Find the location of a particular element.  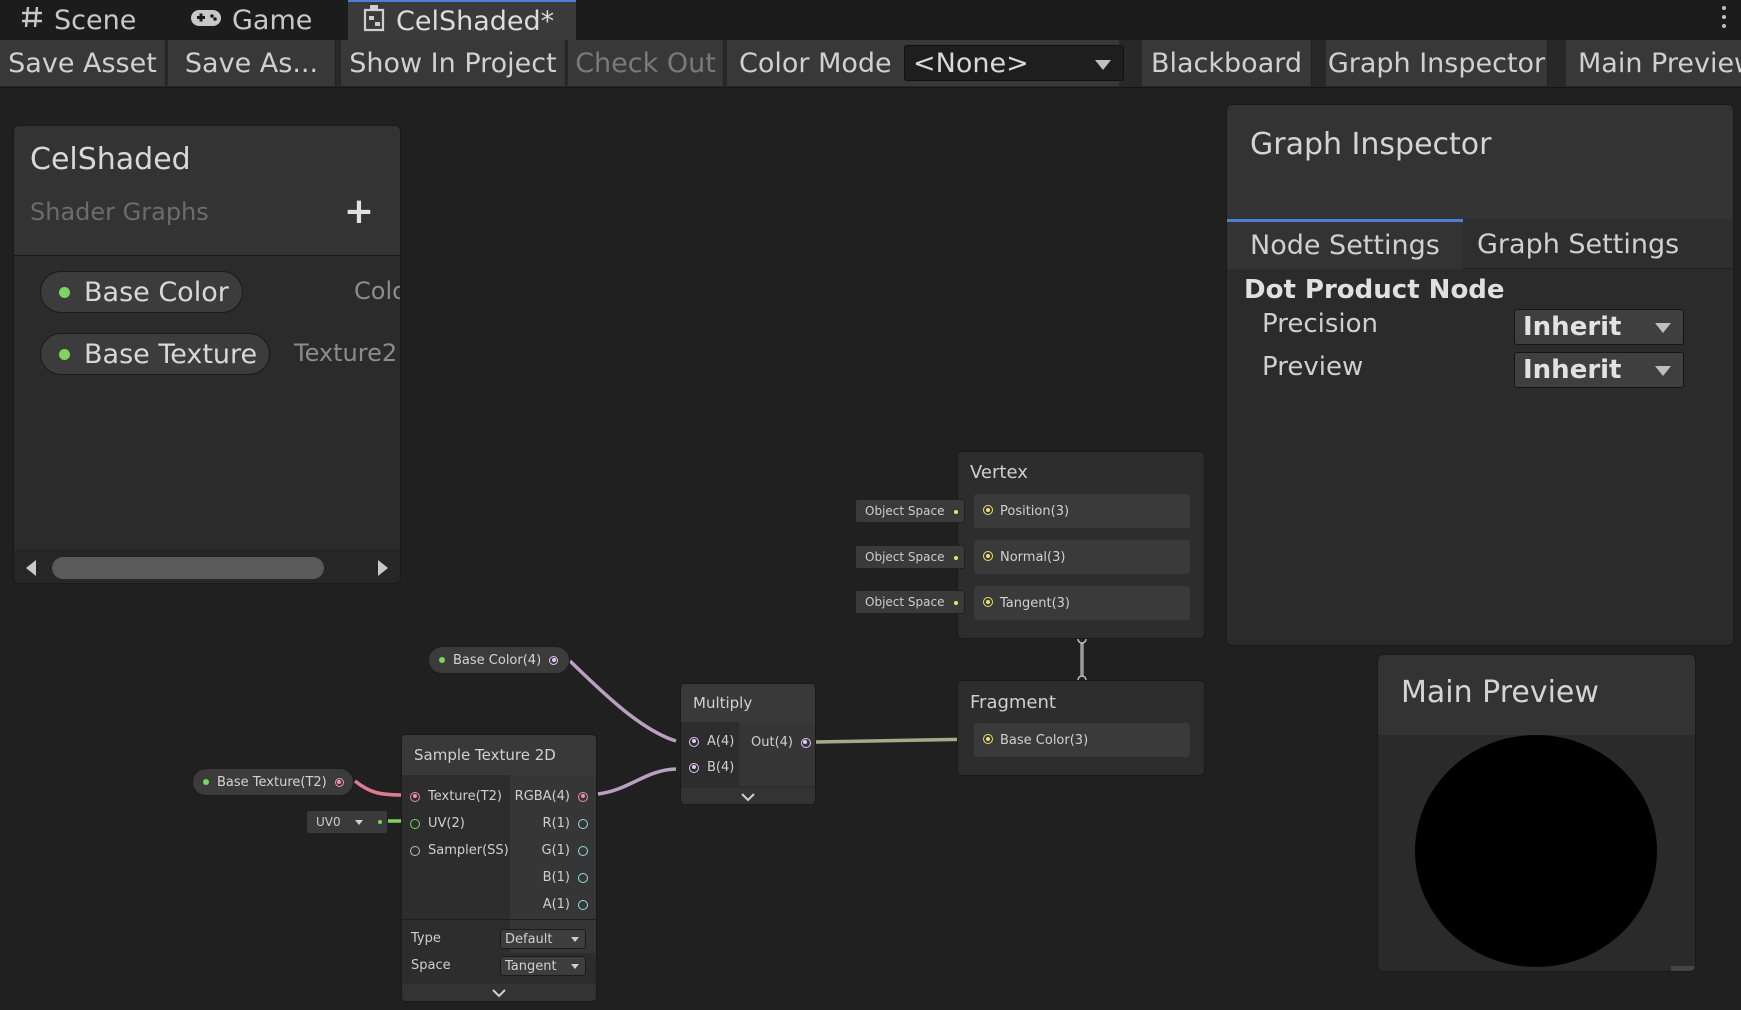

texture-input-port is located at coordinates (415, 796).